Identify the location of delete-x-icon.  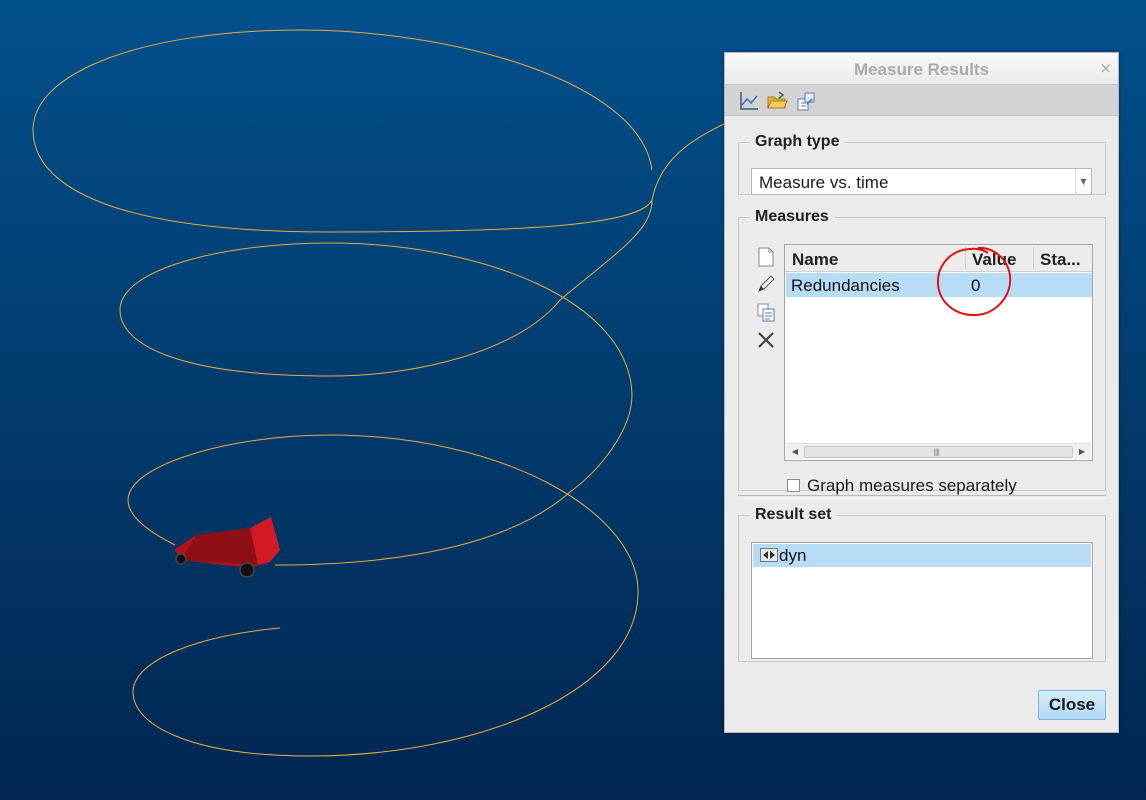
(766, 340).